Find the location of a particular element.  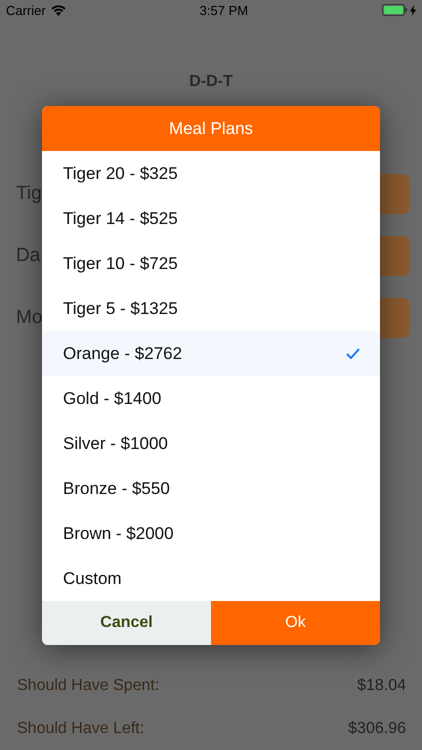

page-title: D-D-T is located at coordinates (211, 82).